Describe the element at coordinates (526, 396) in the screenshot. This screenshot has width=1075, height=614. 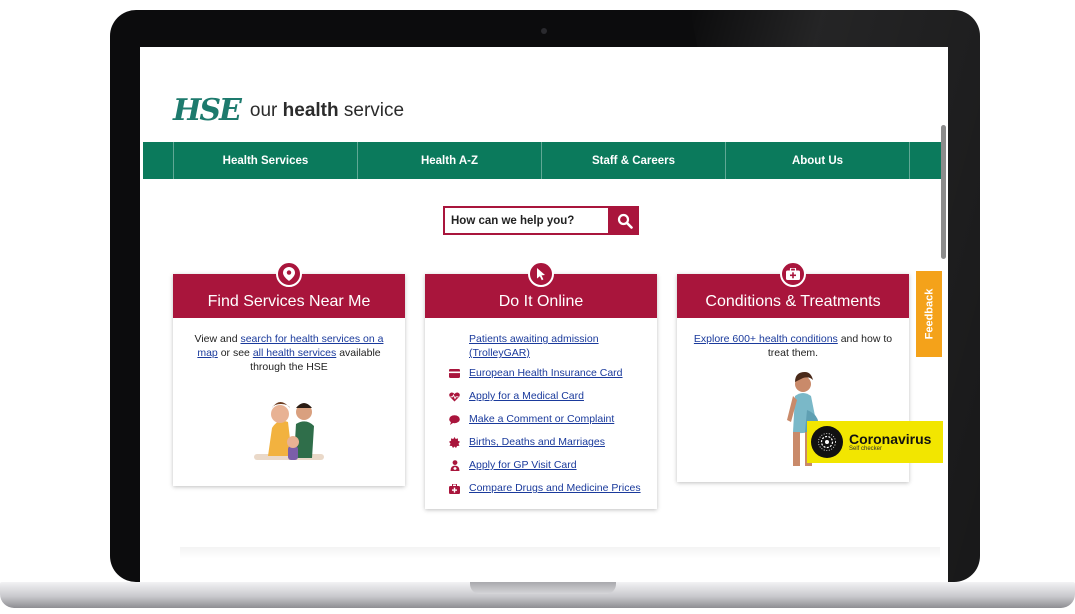
I see `medical-card-link: Apply for a Medical Card` at that location.